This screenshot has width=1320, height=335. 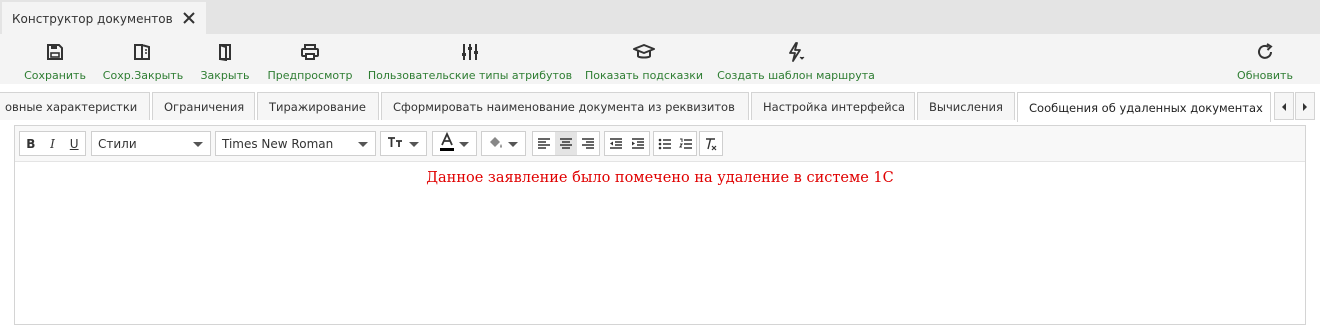 I want to click on chevron-left-icon, so click(x=1284, y=106).